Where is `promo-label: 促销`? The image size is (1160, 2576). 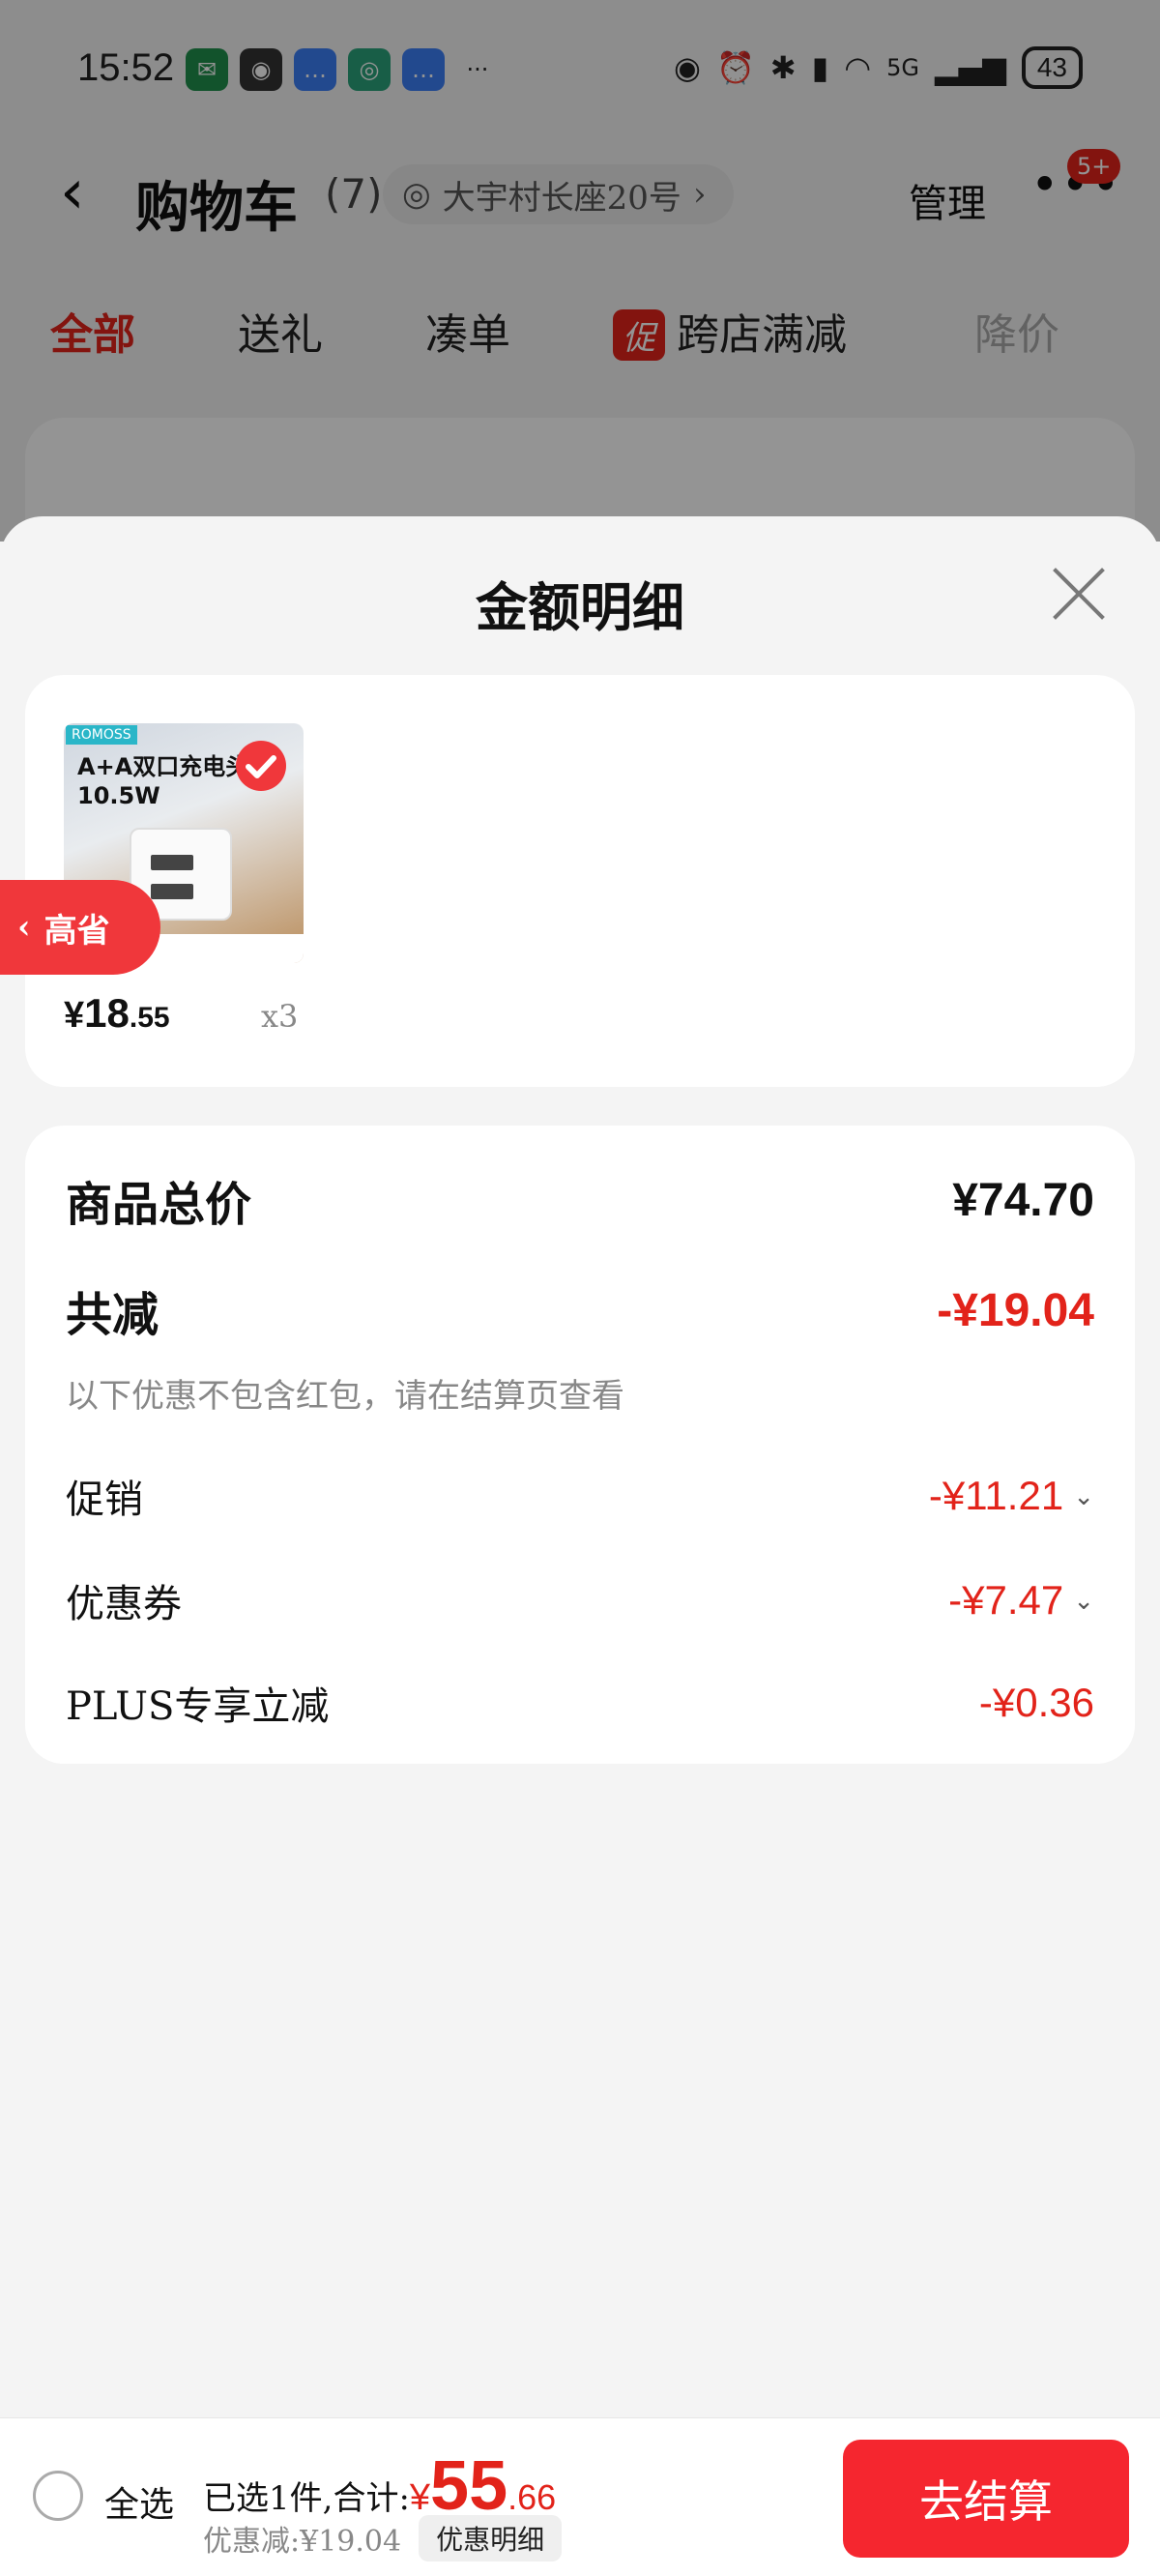
promo-label: 促销 is located at coordinates (105, 1500).